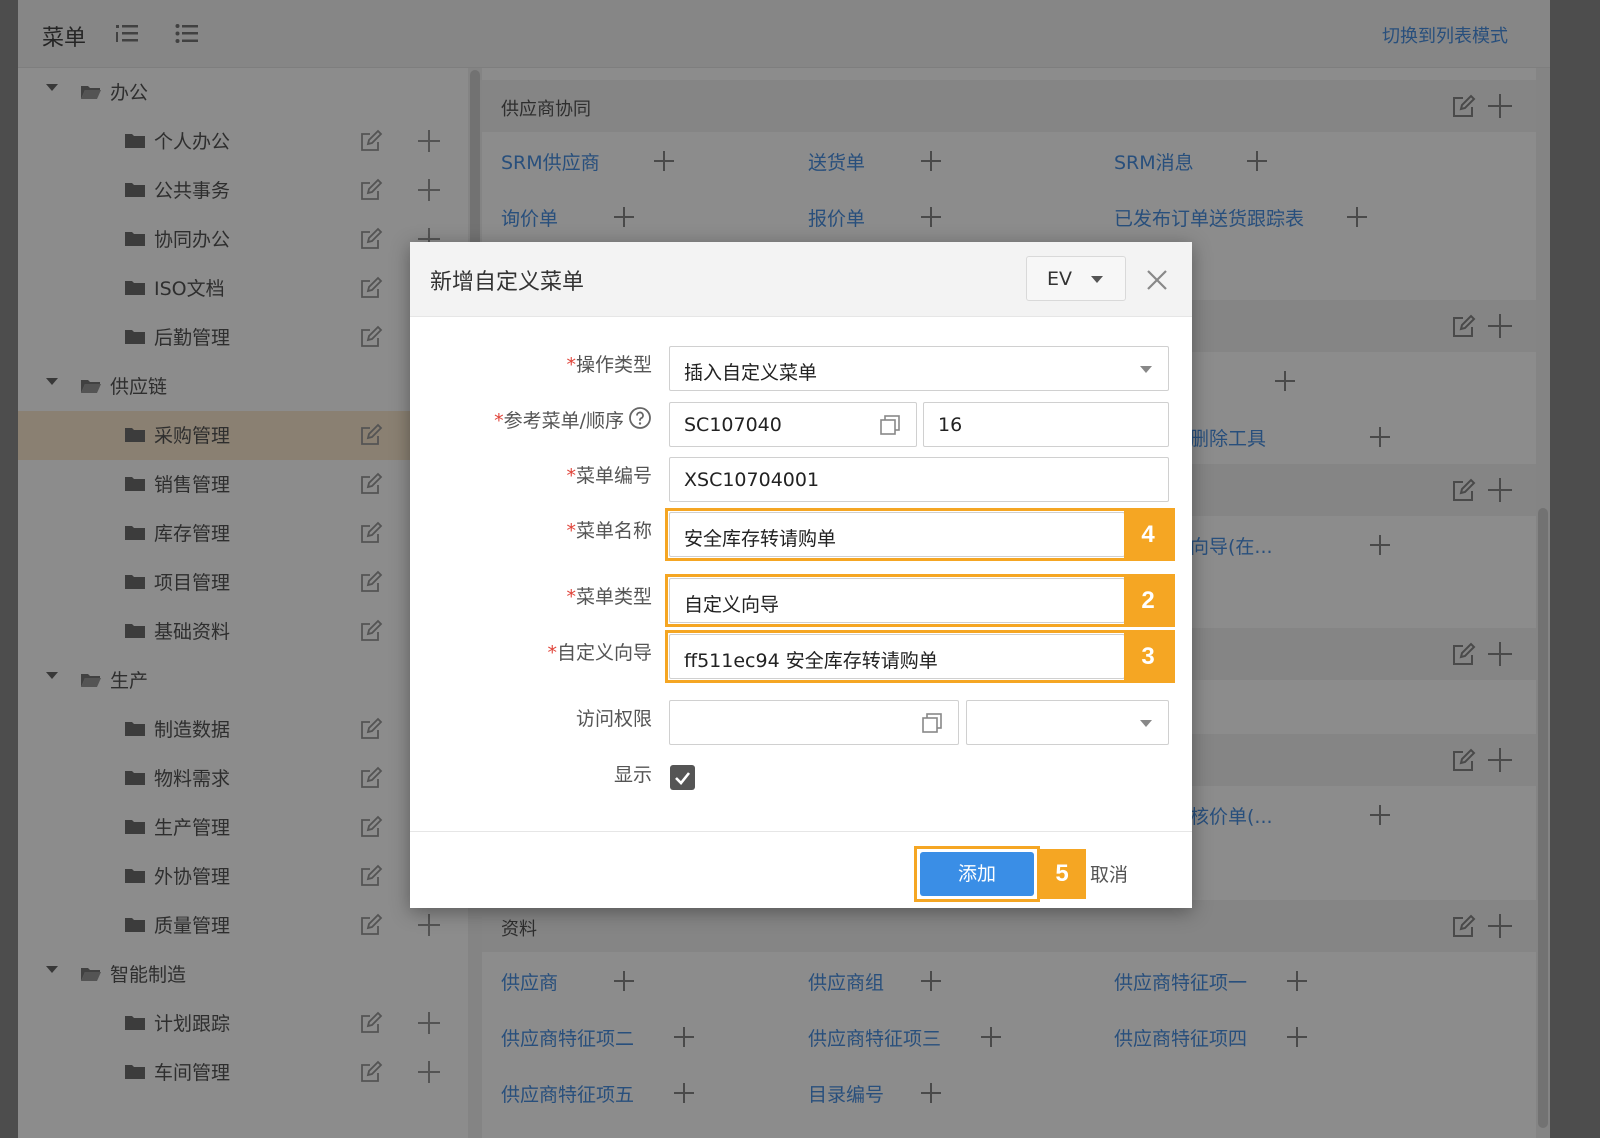 The image size is (1600, 1138). I want to click on cancel-button: 取消, so click(1109, 873).